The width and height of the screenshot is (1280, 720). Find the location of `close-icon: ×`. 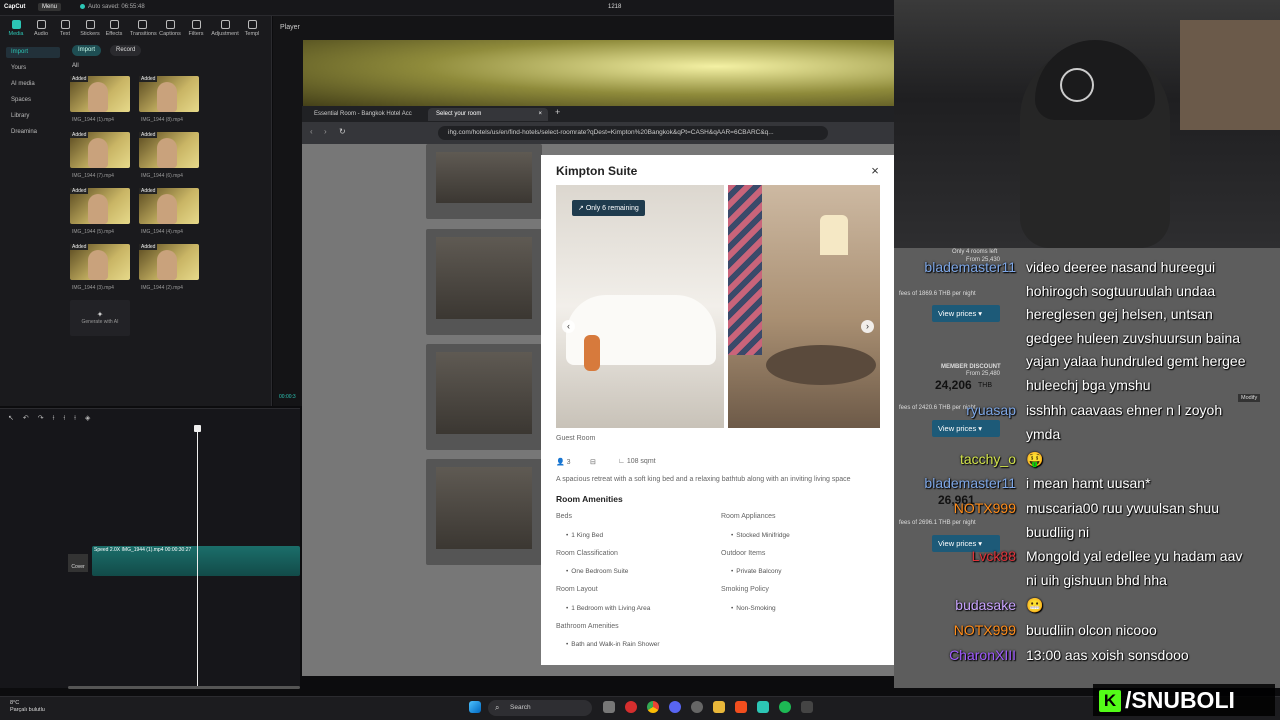

close-icon: × is located at coordinates (875, 170).